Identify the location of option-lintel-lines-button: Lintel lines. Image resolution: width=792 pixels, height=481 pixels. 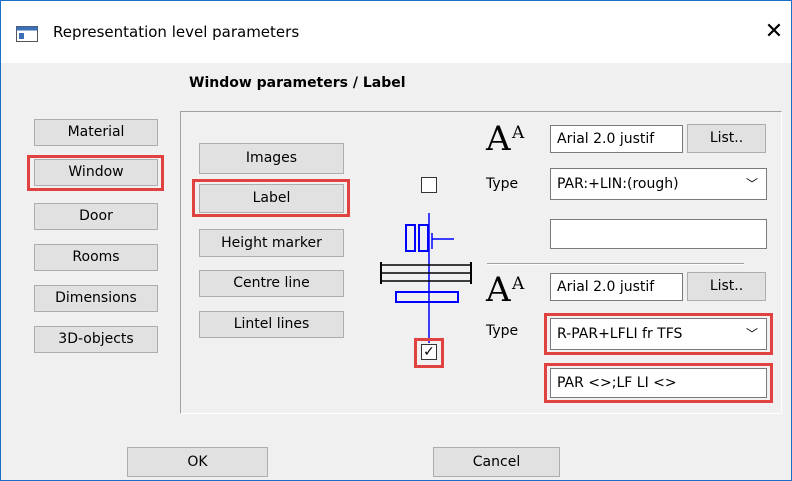
(271, 324).